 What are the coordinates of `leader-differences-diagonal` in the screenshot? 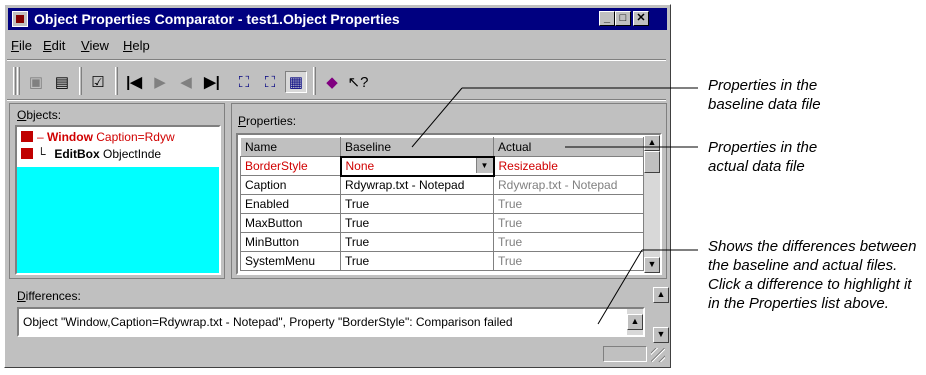 It's located at (620, 287).